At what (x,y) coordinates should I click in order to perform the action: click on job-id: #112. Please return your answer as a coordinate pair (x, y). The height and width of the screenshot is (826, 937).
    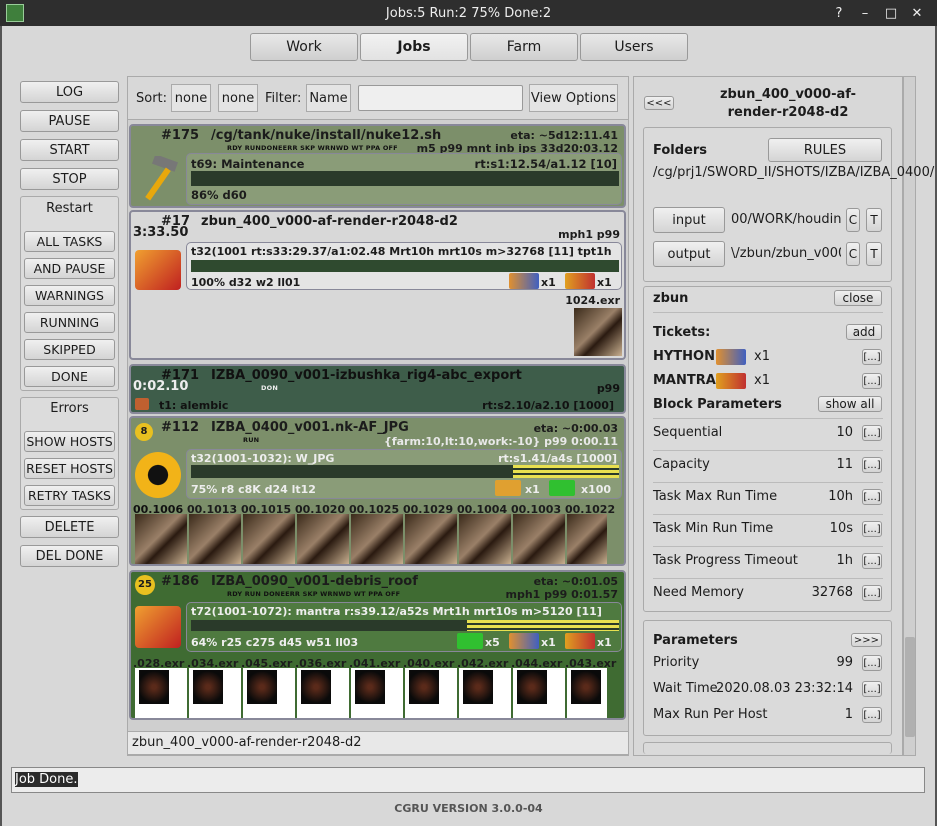
    Looking at the image, I should click on (180, 427).